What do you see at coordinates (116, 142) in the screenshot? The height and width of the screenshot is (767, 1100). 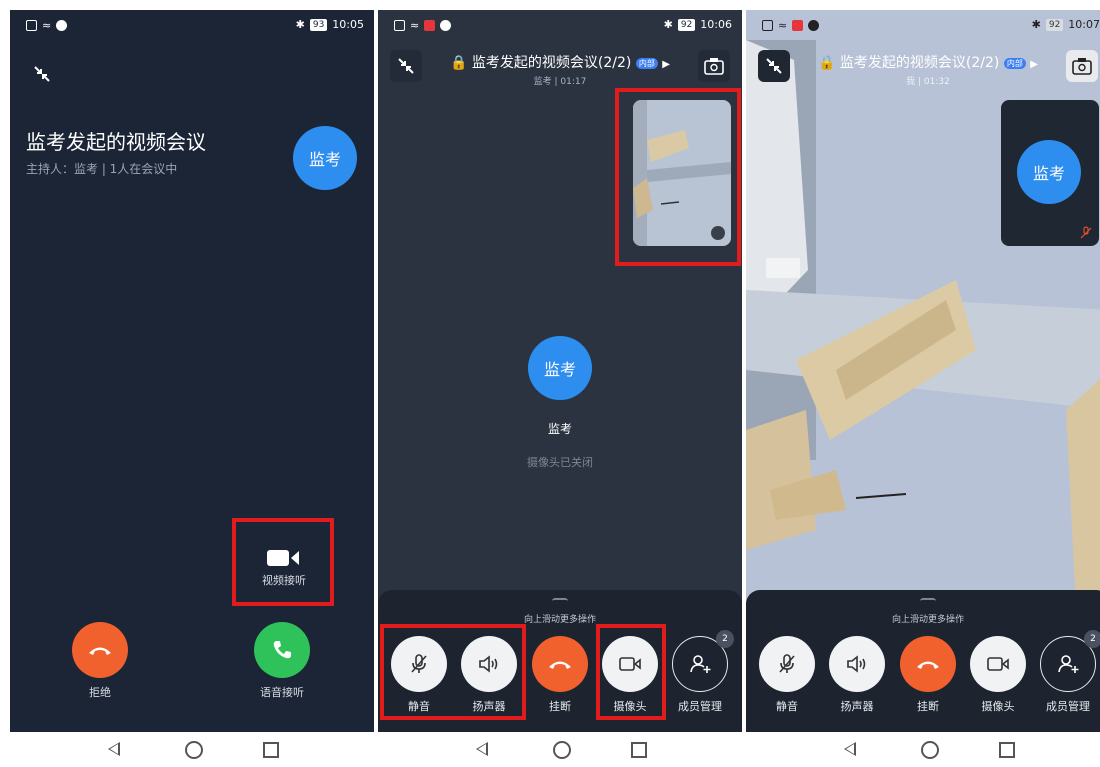 I see `meeting-title: 监考发起的视频会议` at bounding box center [116, 142].